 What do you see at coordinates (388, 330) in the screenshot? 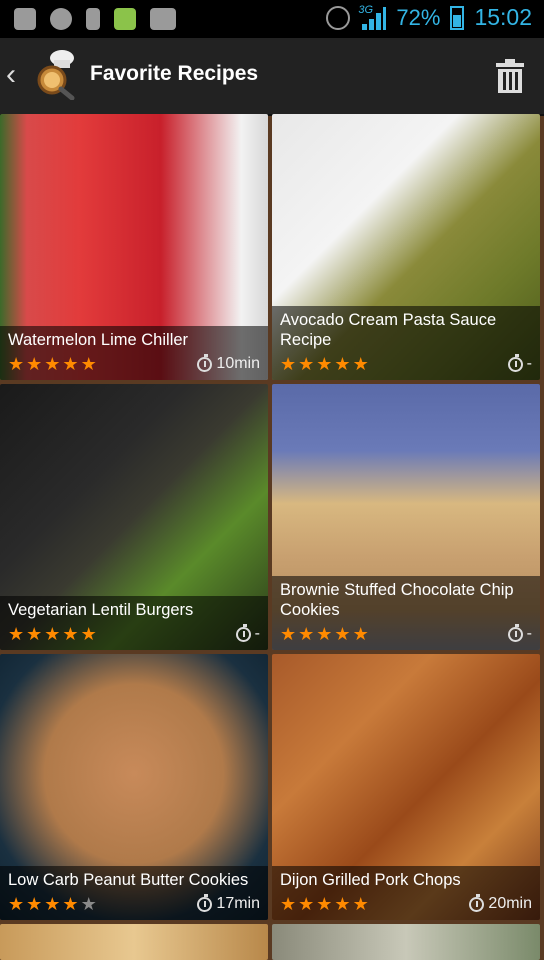
I see `recipe-title: Avocado Cream Pasta Sauce Recipe` at bounding box center [388, 330].